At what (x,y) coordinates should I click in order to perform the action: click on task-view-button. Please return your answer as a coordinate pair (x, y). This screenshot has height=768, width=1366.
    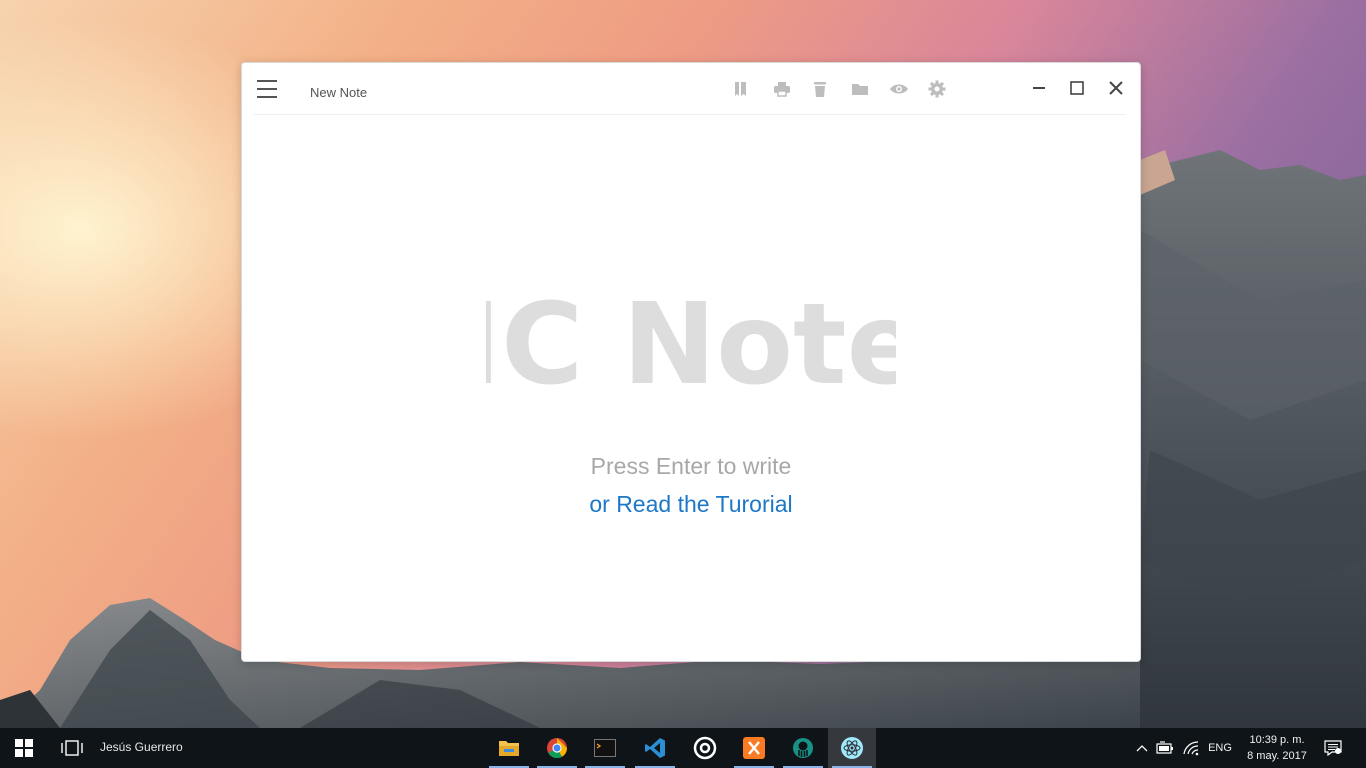
    Looking at the image, I should click on (72, 748).